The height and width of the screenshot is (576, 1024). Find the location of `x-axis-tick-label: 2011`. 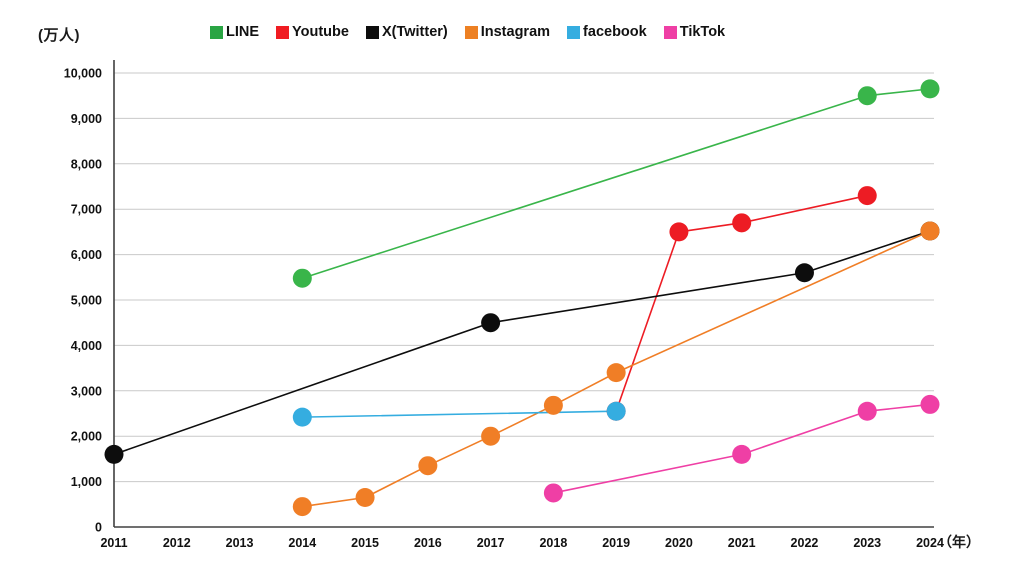

x-axis-tick-label: 2011 is located at coordinates (113, 543).